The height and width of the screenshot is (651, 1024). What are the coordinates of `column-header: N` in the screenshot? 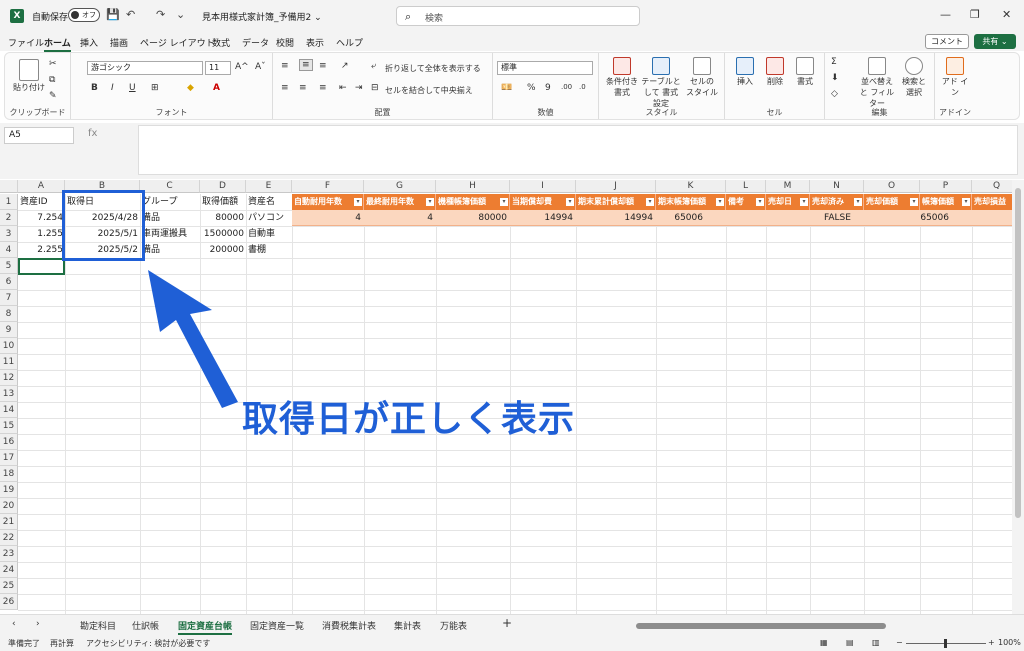 It's located at (837, 186).